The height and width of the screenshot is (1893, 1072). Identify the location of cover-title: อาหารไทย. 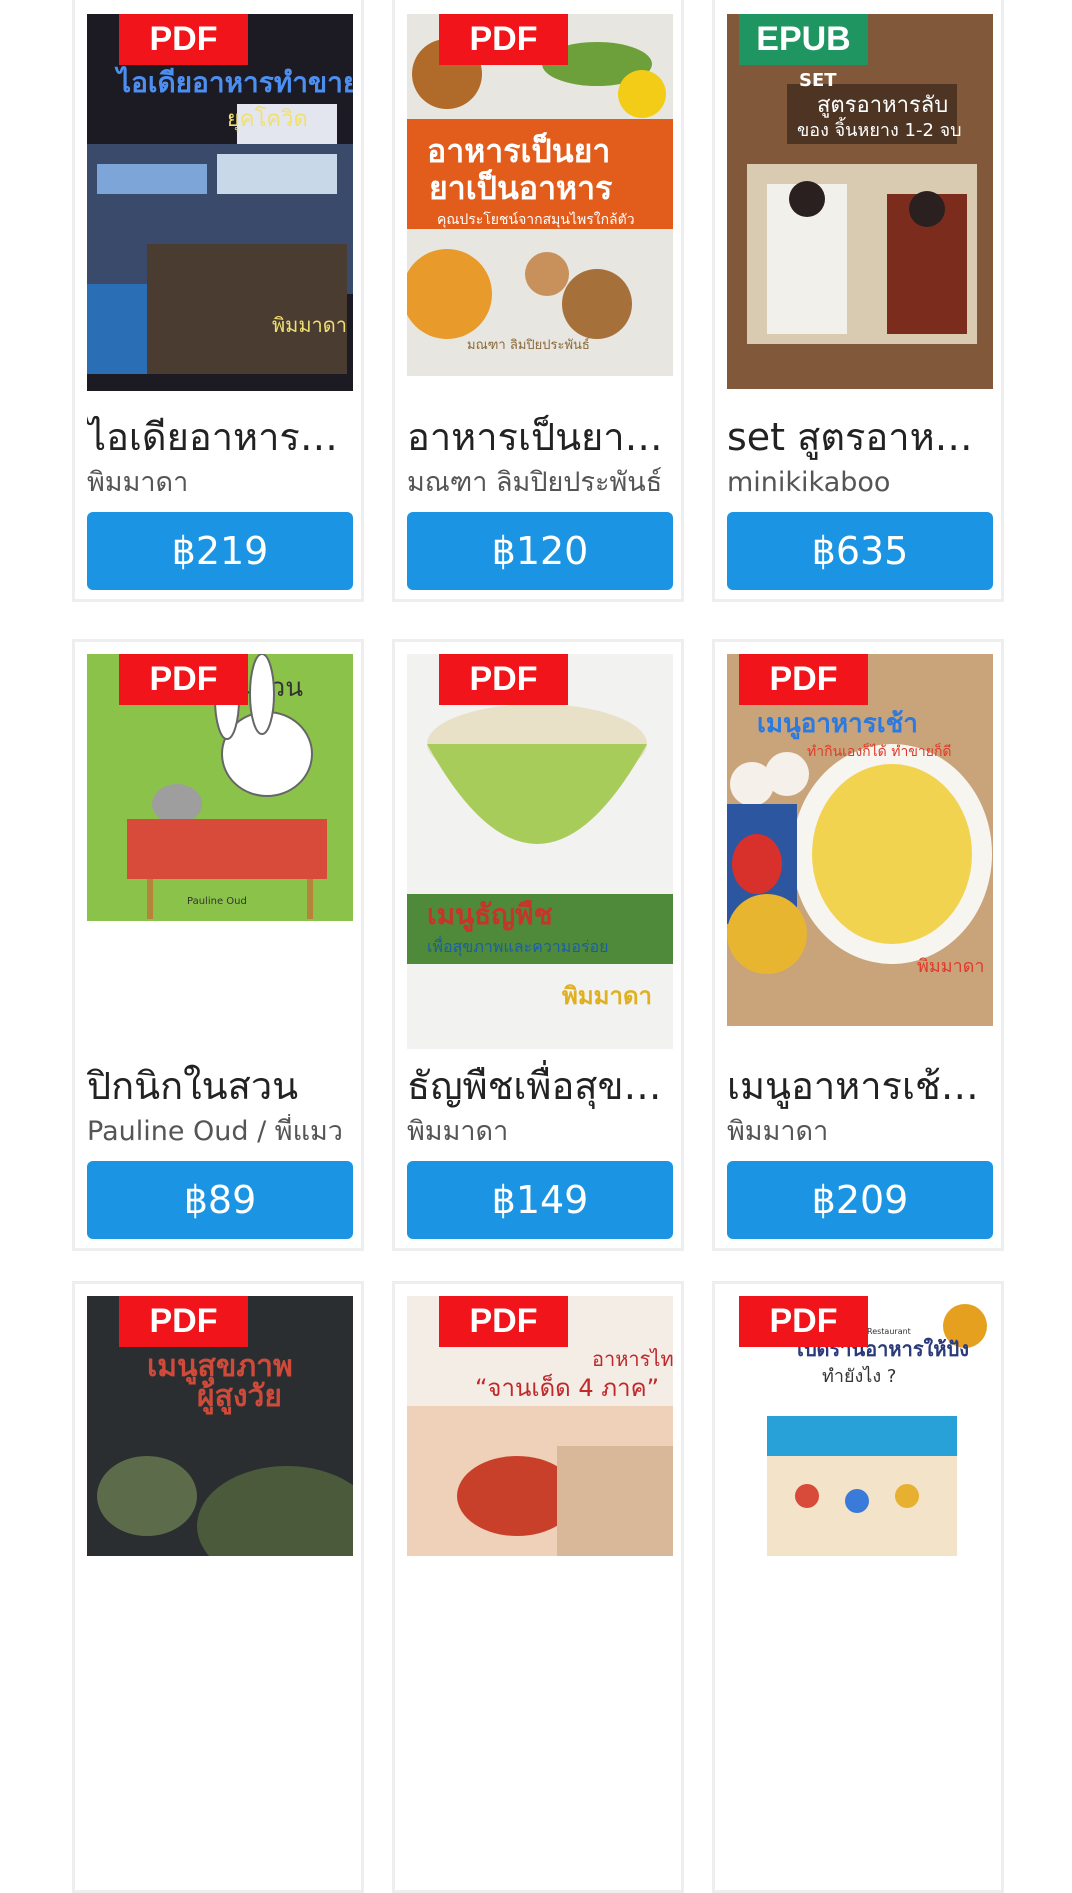
(632, 1359).